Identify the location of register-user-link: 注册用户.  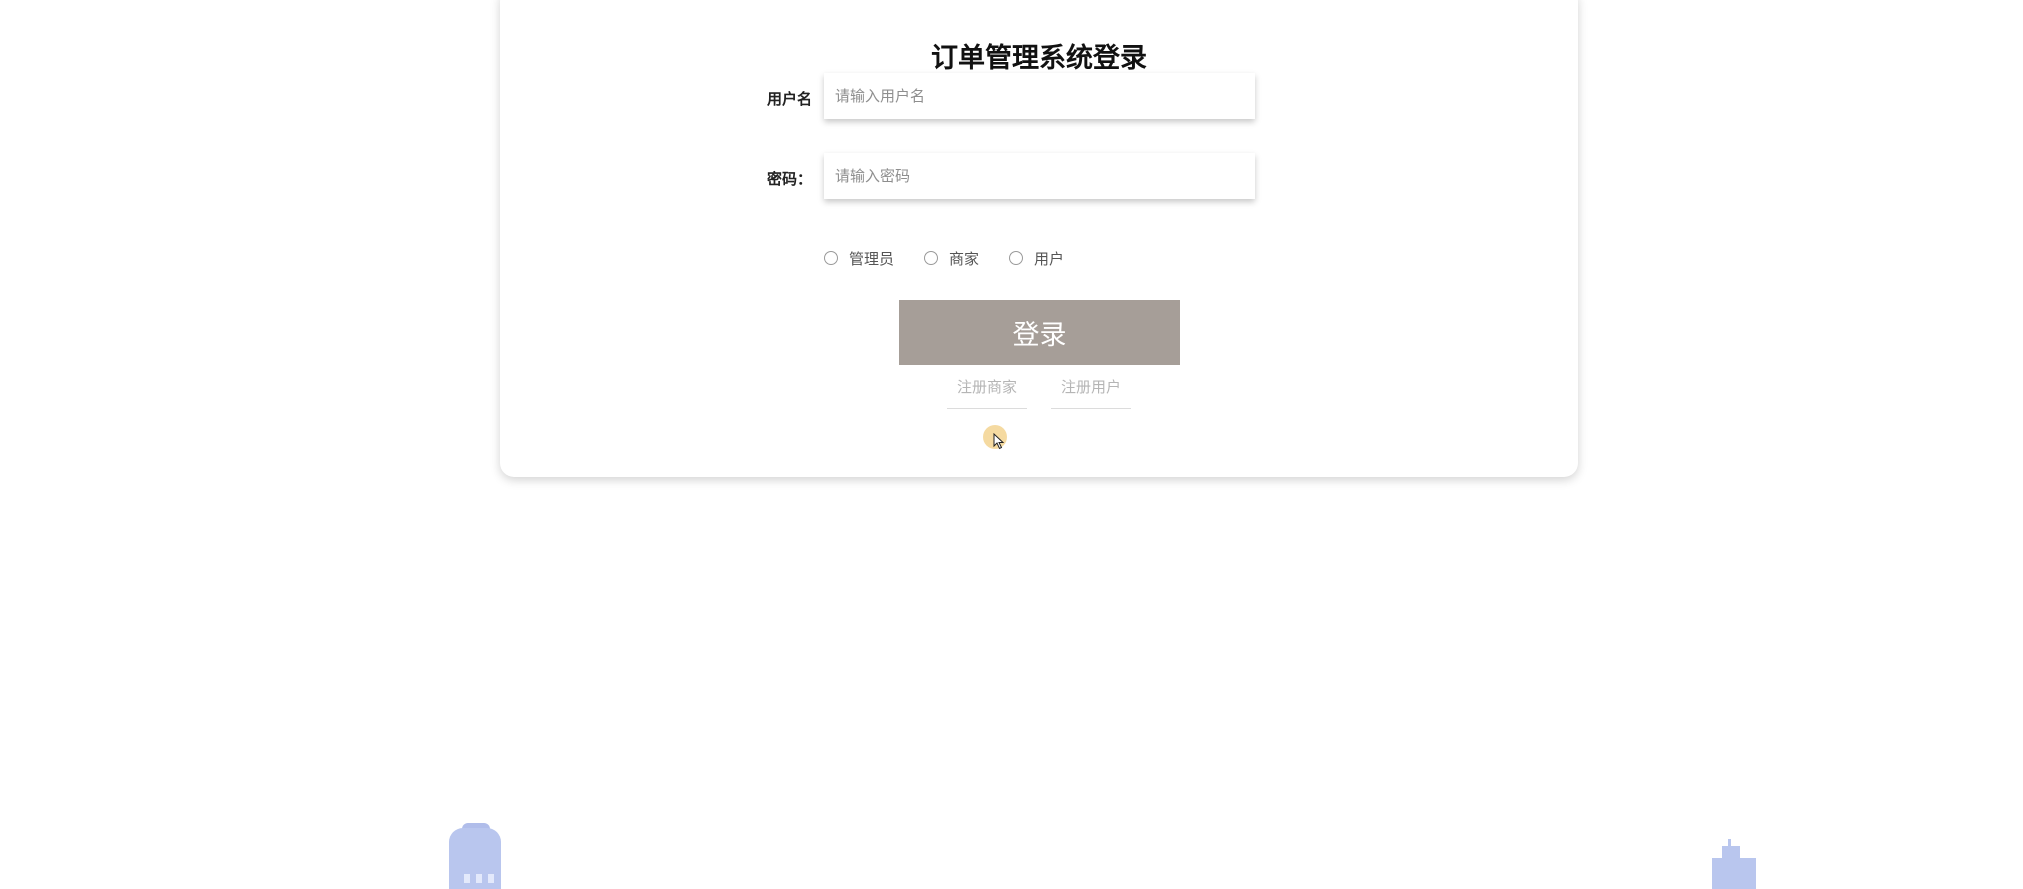
(1091, 387).